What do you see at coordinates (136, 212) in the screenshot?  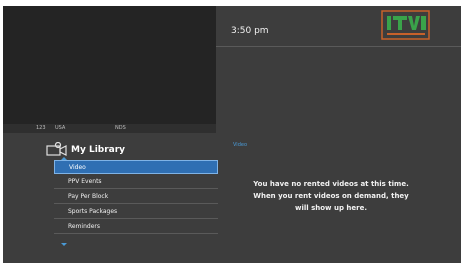 I see `menu-item-sports-packages: Sports Packages` at bounding box center [136, 212].